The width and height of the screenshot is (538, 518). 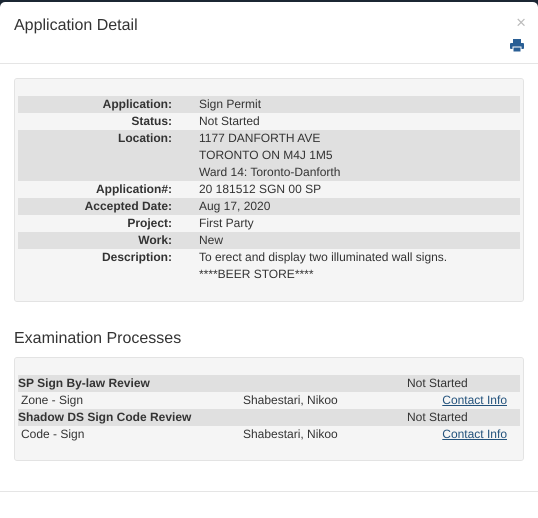 I want to click on dialog-title: Application Detail, so click(x=76, y=26).